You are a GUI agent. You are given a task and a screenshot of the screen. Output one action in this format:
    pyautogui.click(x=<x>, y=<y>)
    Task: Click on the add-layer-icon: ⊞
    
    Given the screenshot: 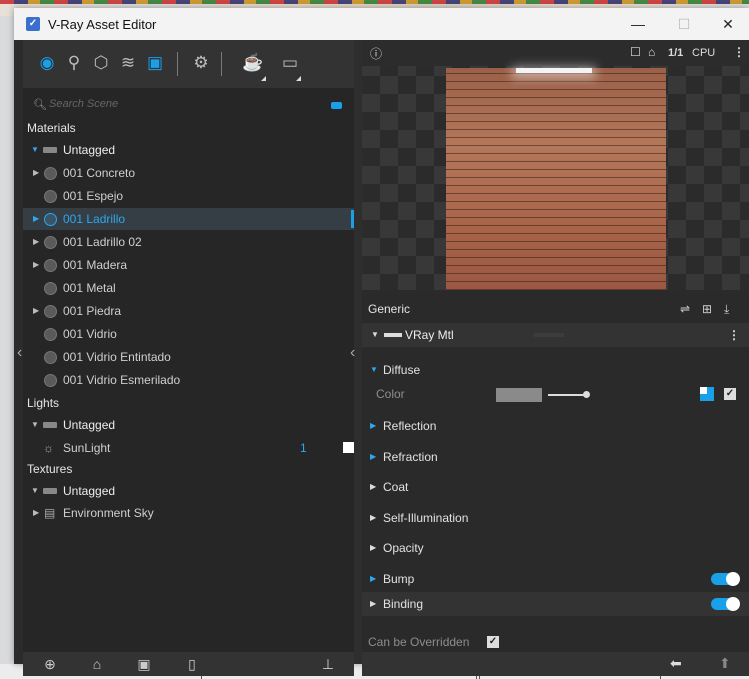 What is the action you would take?
    pyautogui.click(x=707, y=309)
    